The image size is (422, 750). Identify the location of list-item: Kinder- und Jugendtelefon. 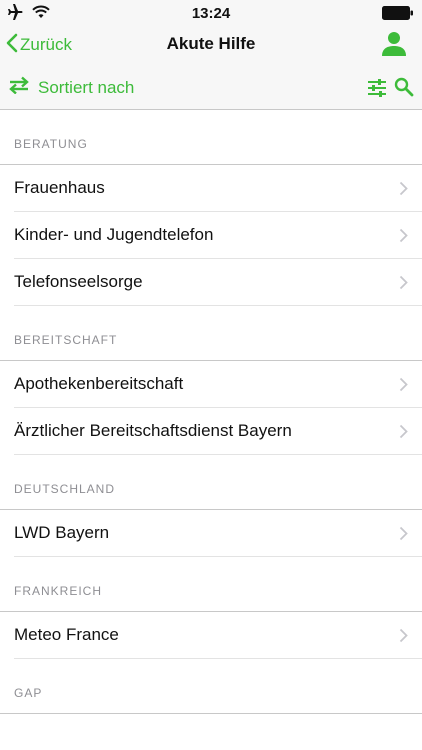
(218, 235).